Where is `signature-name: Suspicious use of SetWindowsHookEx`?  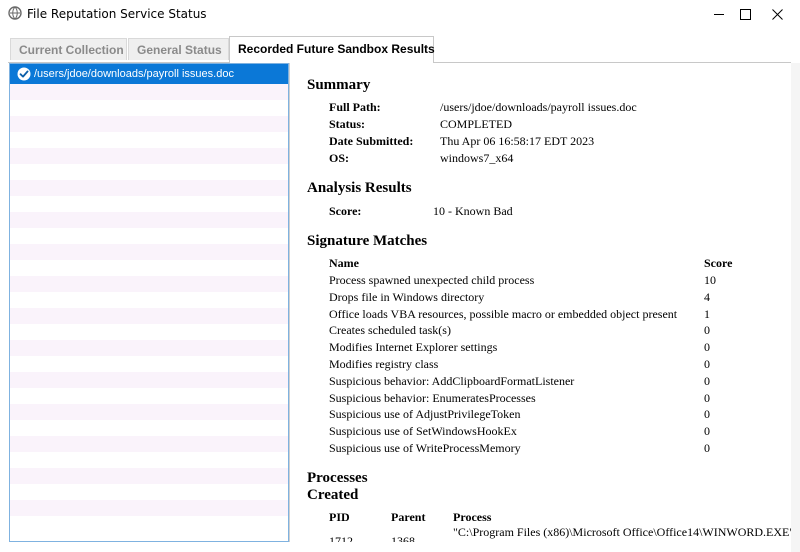
signature-name: Suspicious use of SetWindowsHookEx is located at coordinates (423, 431).